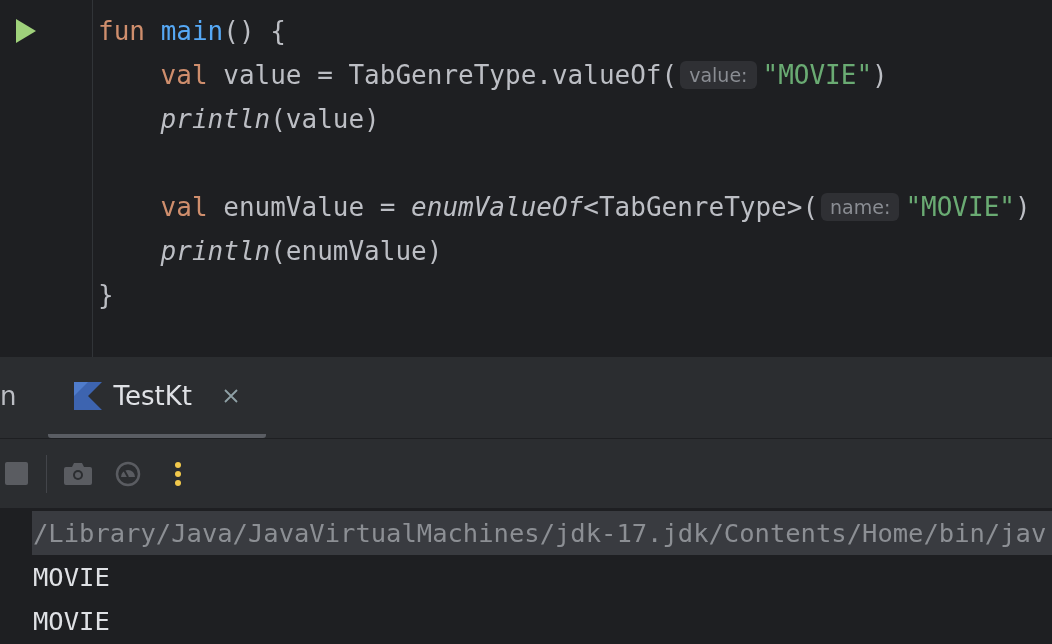 The height and width of the screenshot is (644, 1052). What do you see at coordinates (230, 395) in the screenshot?
I see `close-icon` at bounding box center [230, 395].